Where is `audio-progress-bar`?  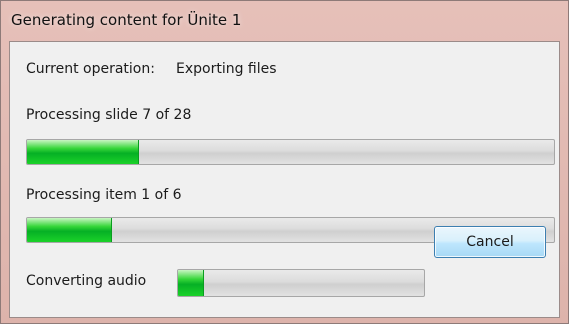
audio-progress-bar is located at coordinates (301, 283).